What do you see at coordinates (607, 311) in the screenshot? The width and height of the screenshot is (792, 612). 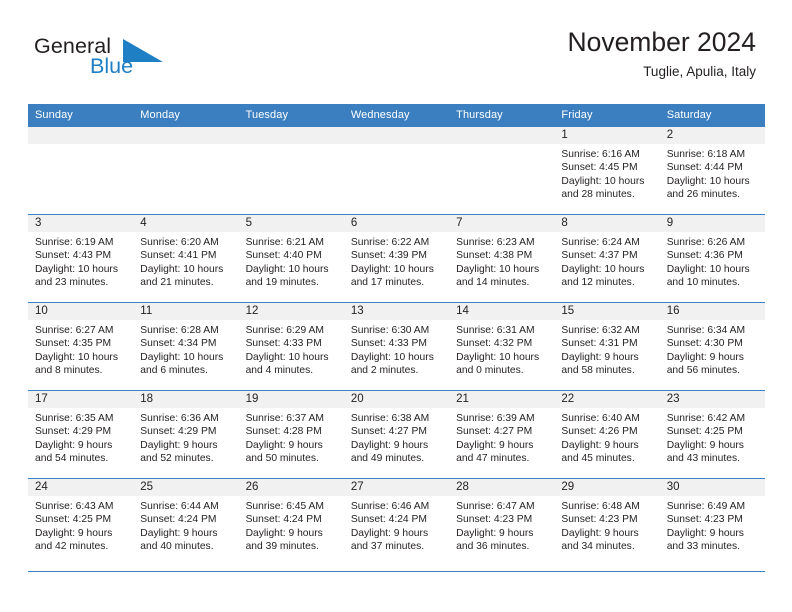 I see `day-number: 15` at bounding box center [607, 311].